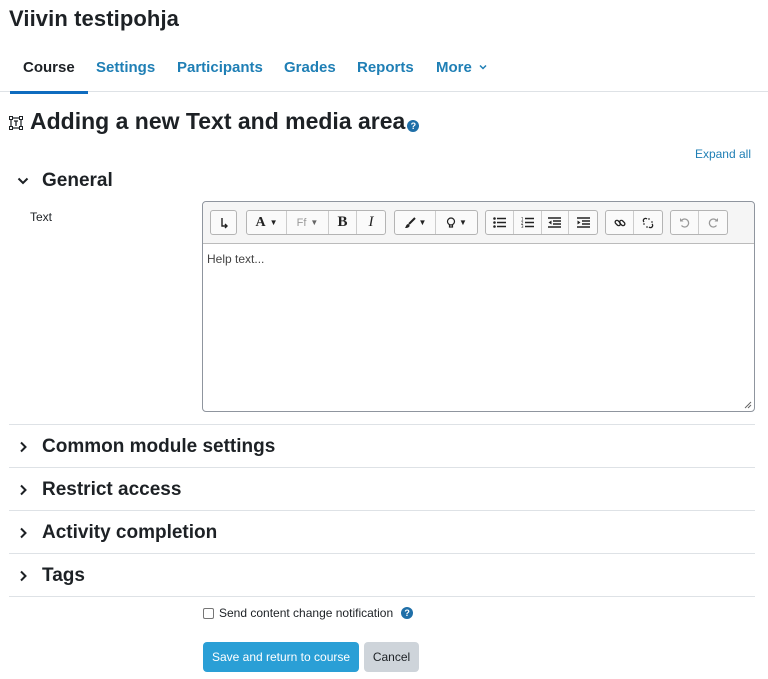 The image size is (768, 679). I want to click on indent-button, so click(583, 222).